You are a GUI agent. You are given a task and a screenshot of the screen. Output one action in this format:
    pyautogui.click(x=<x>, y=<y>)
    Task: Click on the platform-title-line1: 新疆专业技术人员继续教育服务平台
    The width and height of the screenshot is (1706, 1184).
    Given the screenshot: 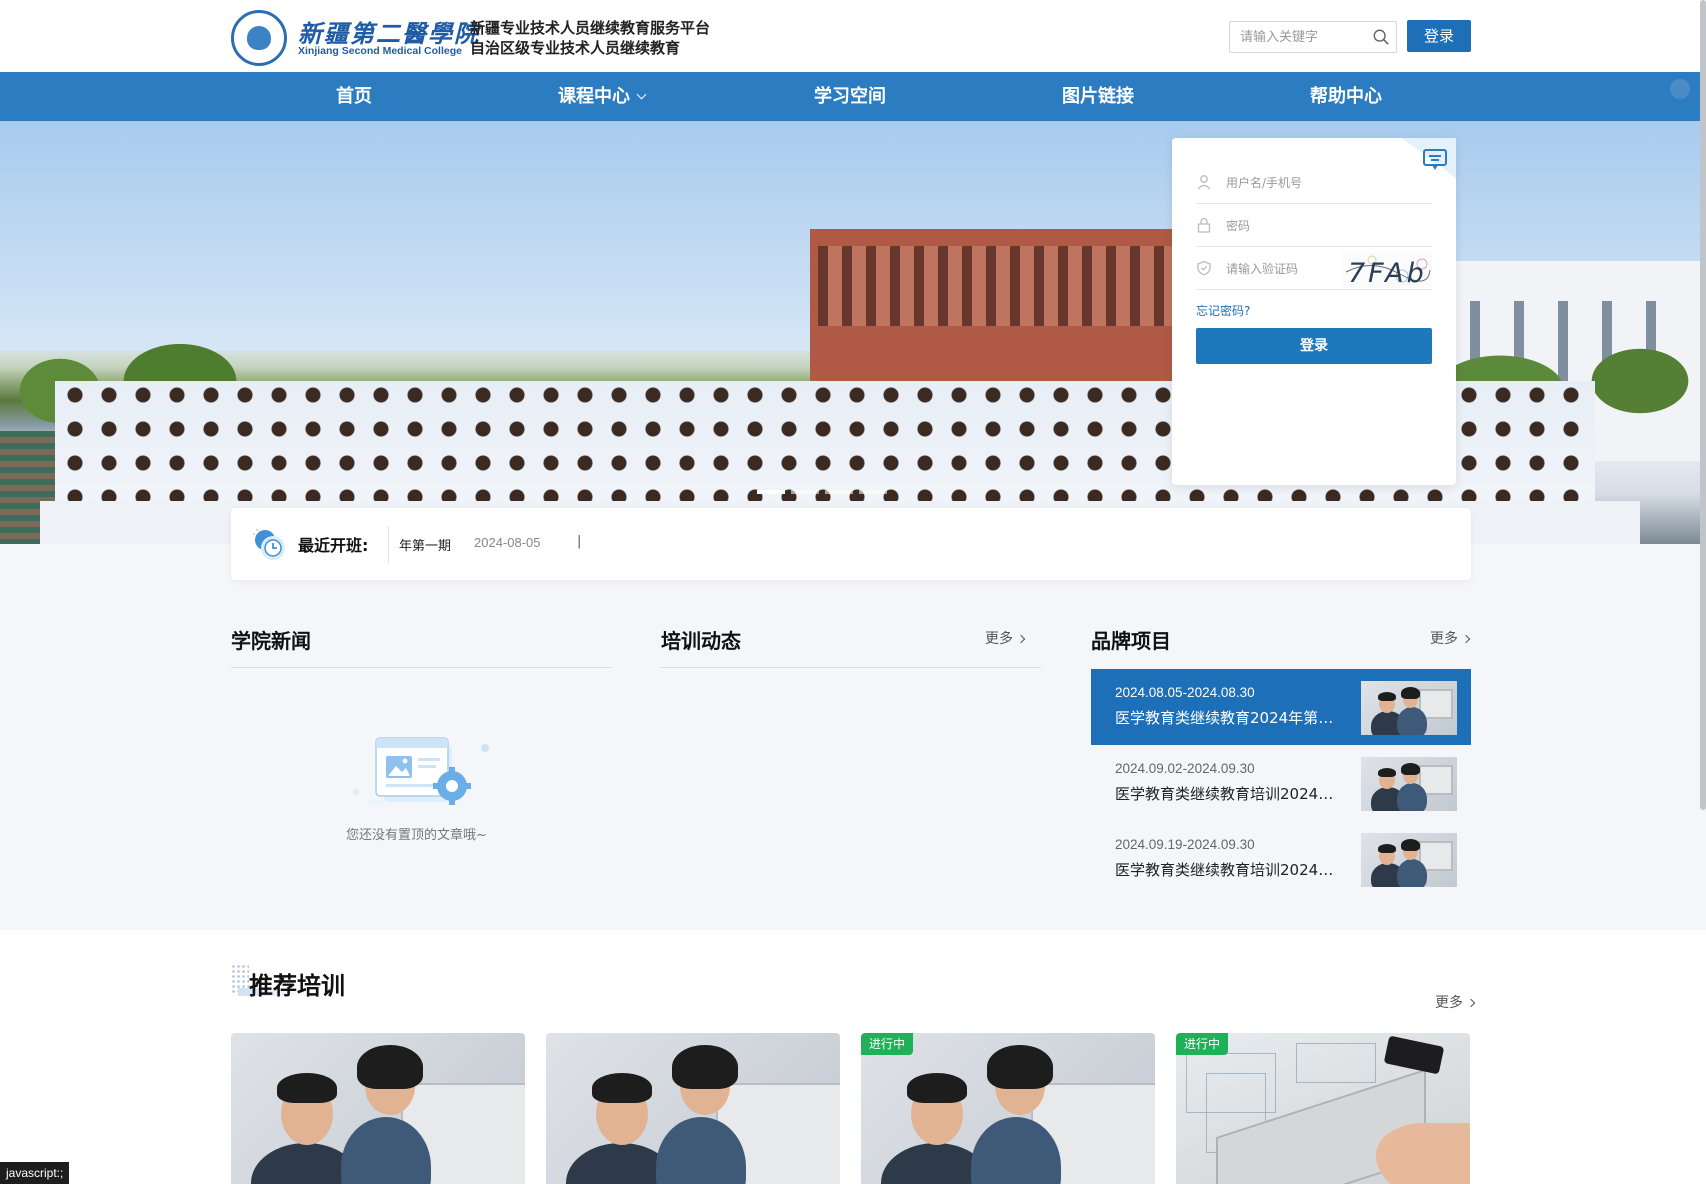 What is the action you would take?
    pyautogui.click(x=590, y=28)
    